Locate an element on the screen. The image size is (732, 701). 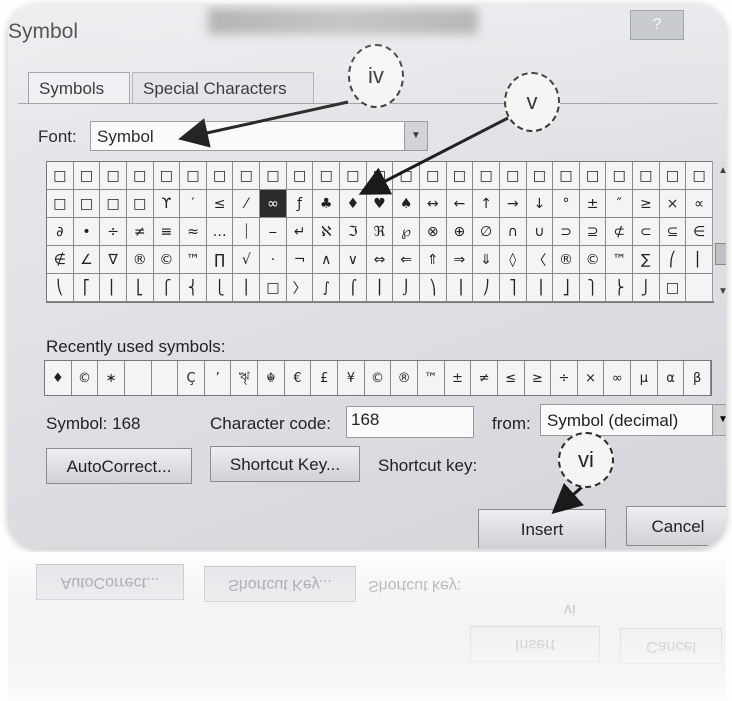
arrow-iv is located at coordinates (263, 124).